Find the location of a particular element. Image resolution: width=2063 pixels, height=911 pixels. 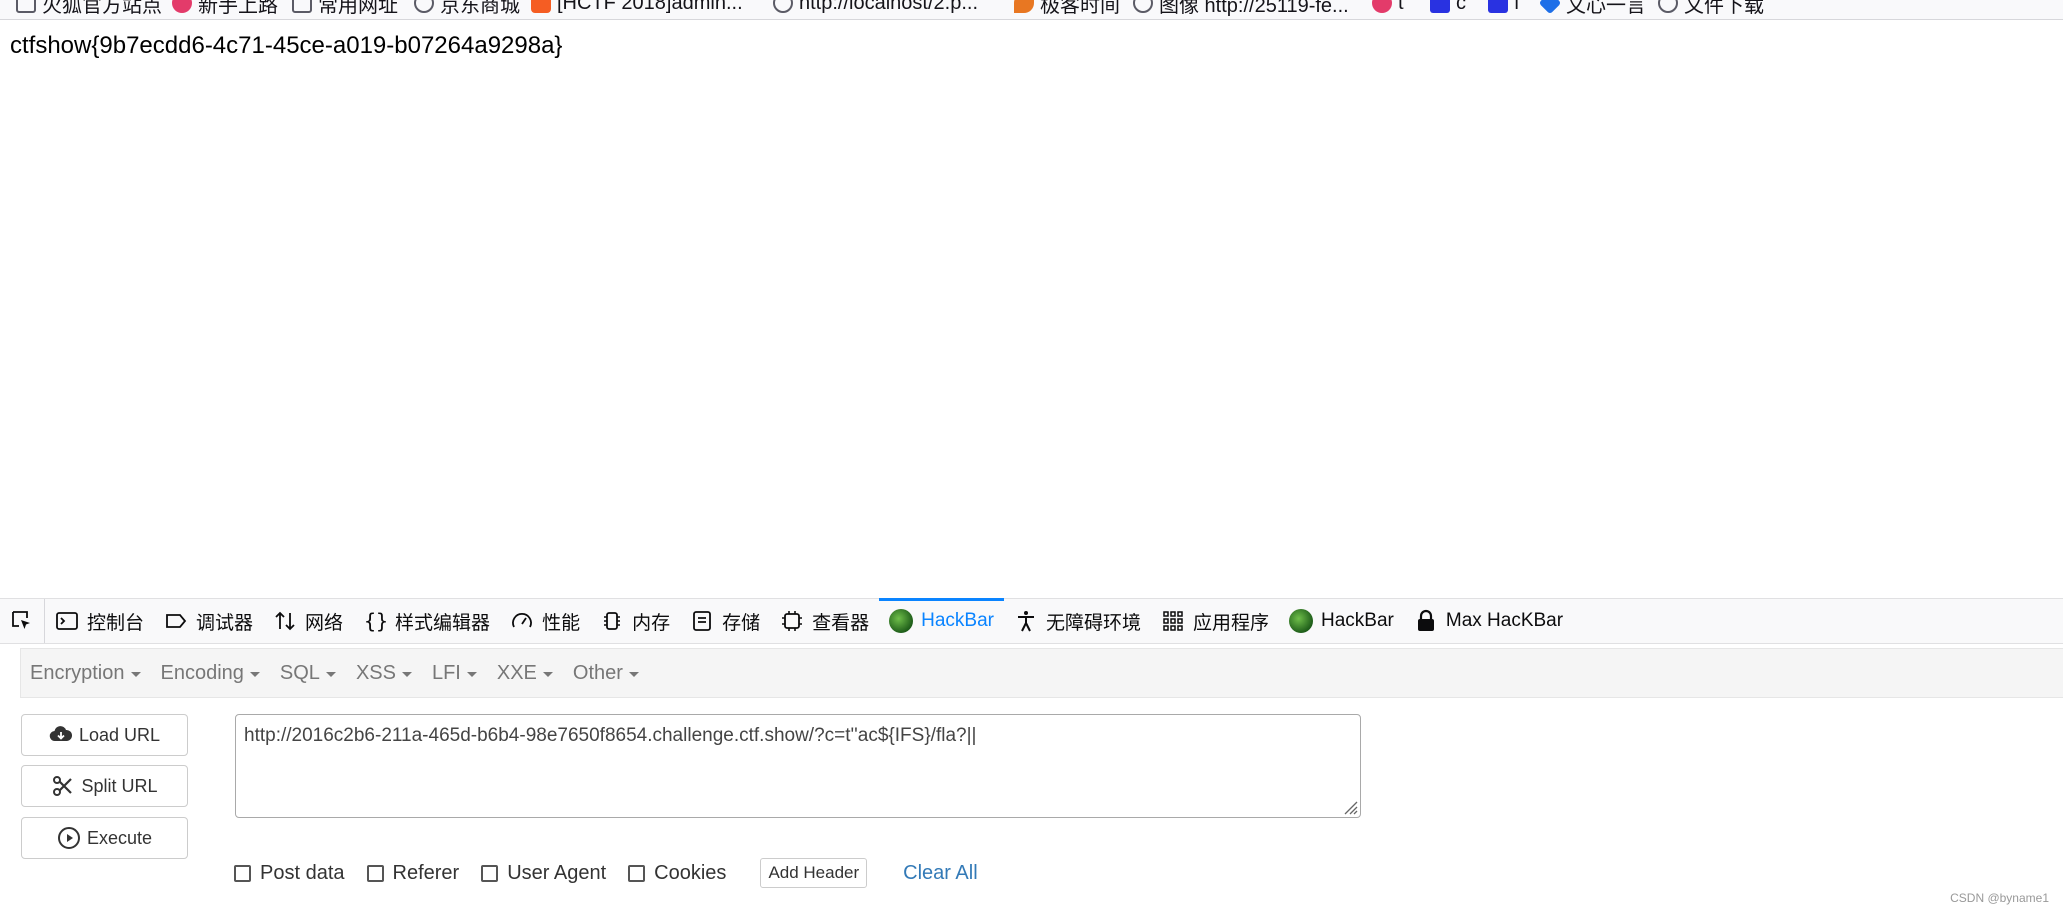

resize-grip-icon is located at coordinates (1349, 806).